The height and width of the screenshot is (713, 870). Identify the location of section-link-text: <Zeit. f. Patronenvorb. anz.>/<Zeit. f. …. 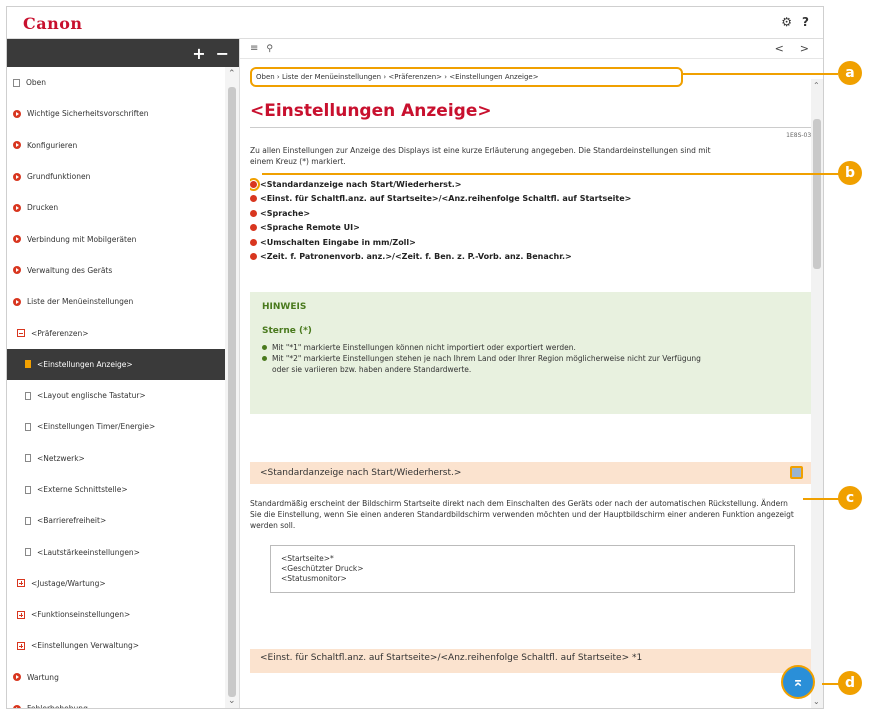
(416, 257).